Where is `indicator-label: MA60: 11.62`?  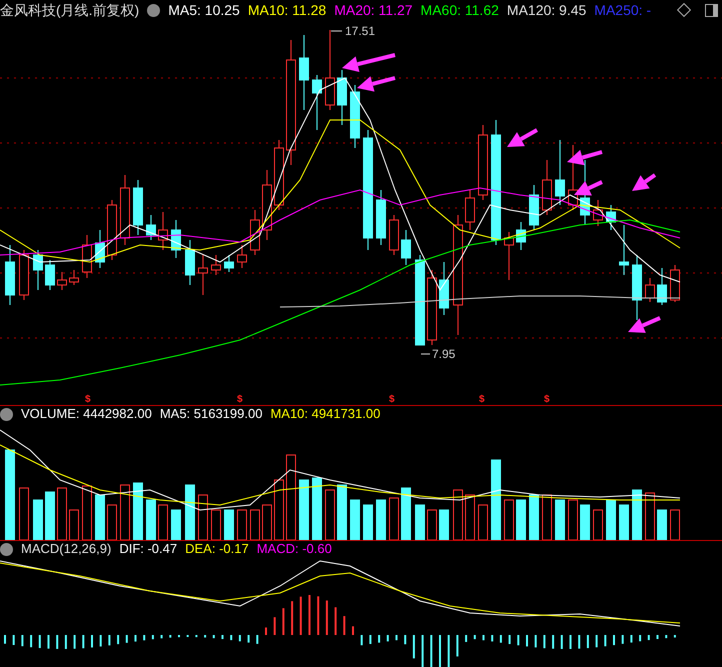 indicator-label: MA60: 11.62 is located at coordinates (459, 10).